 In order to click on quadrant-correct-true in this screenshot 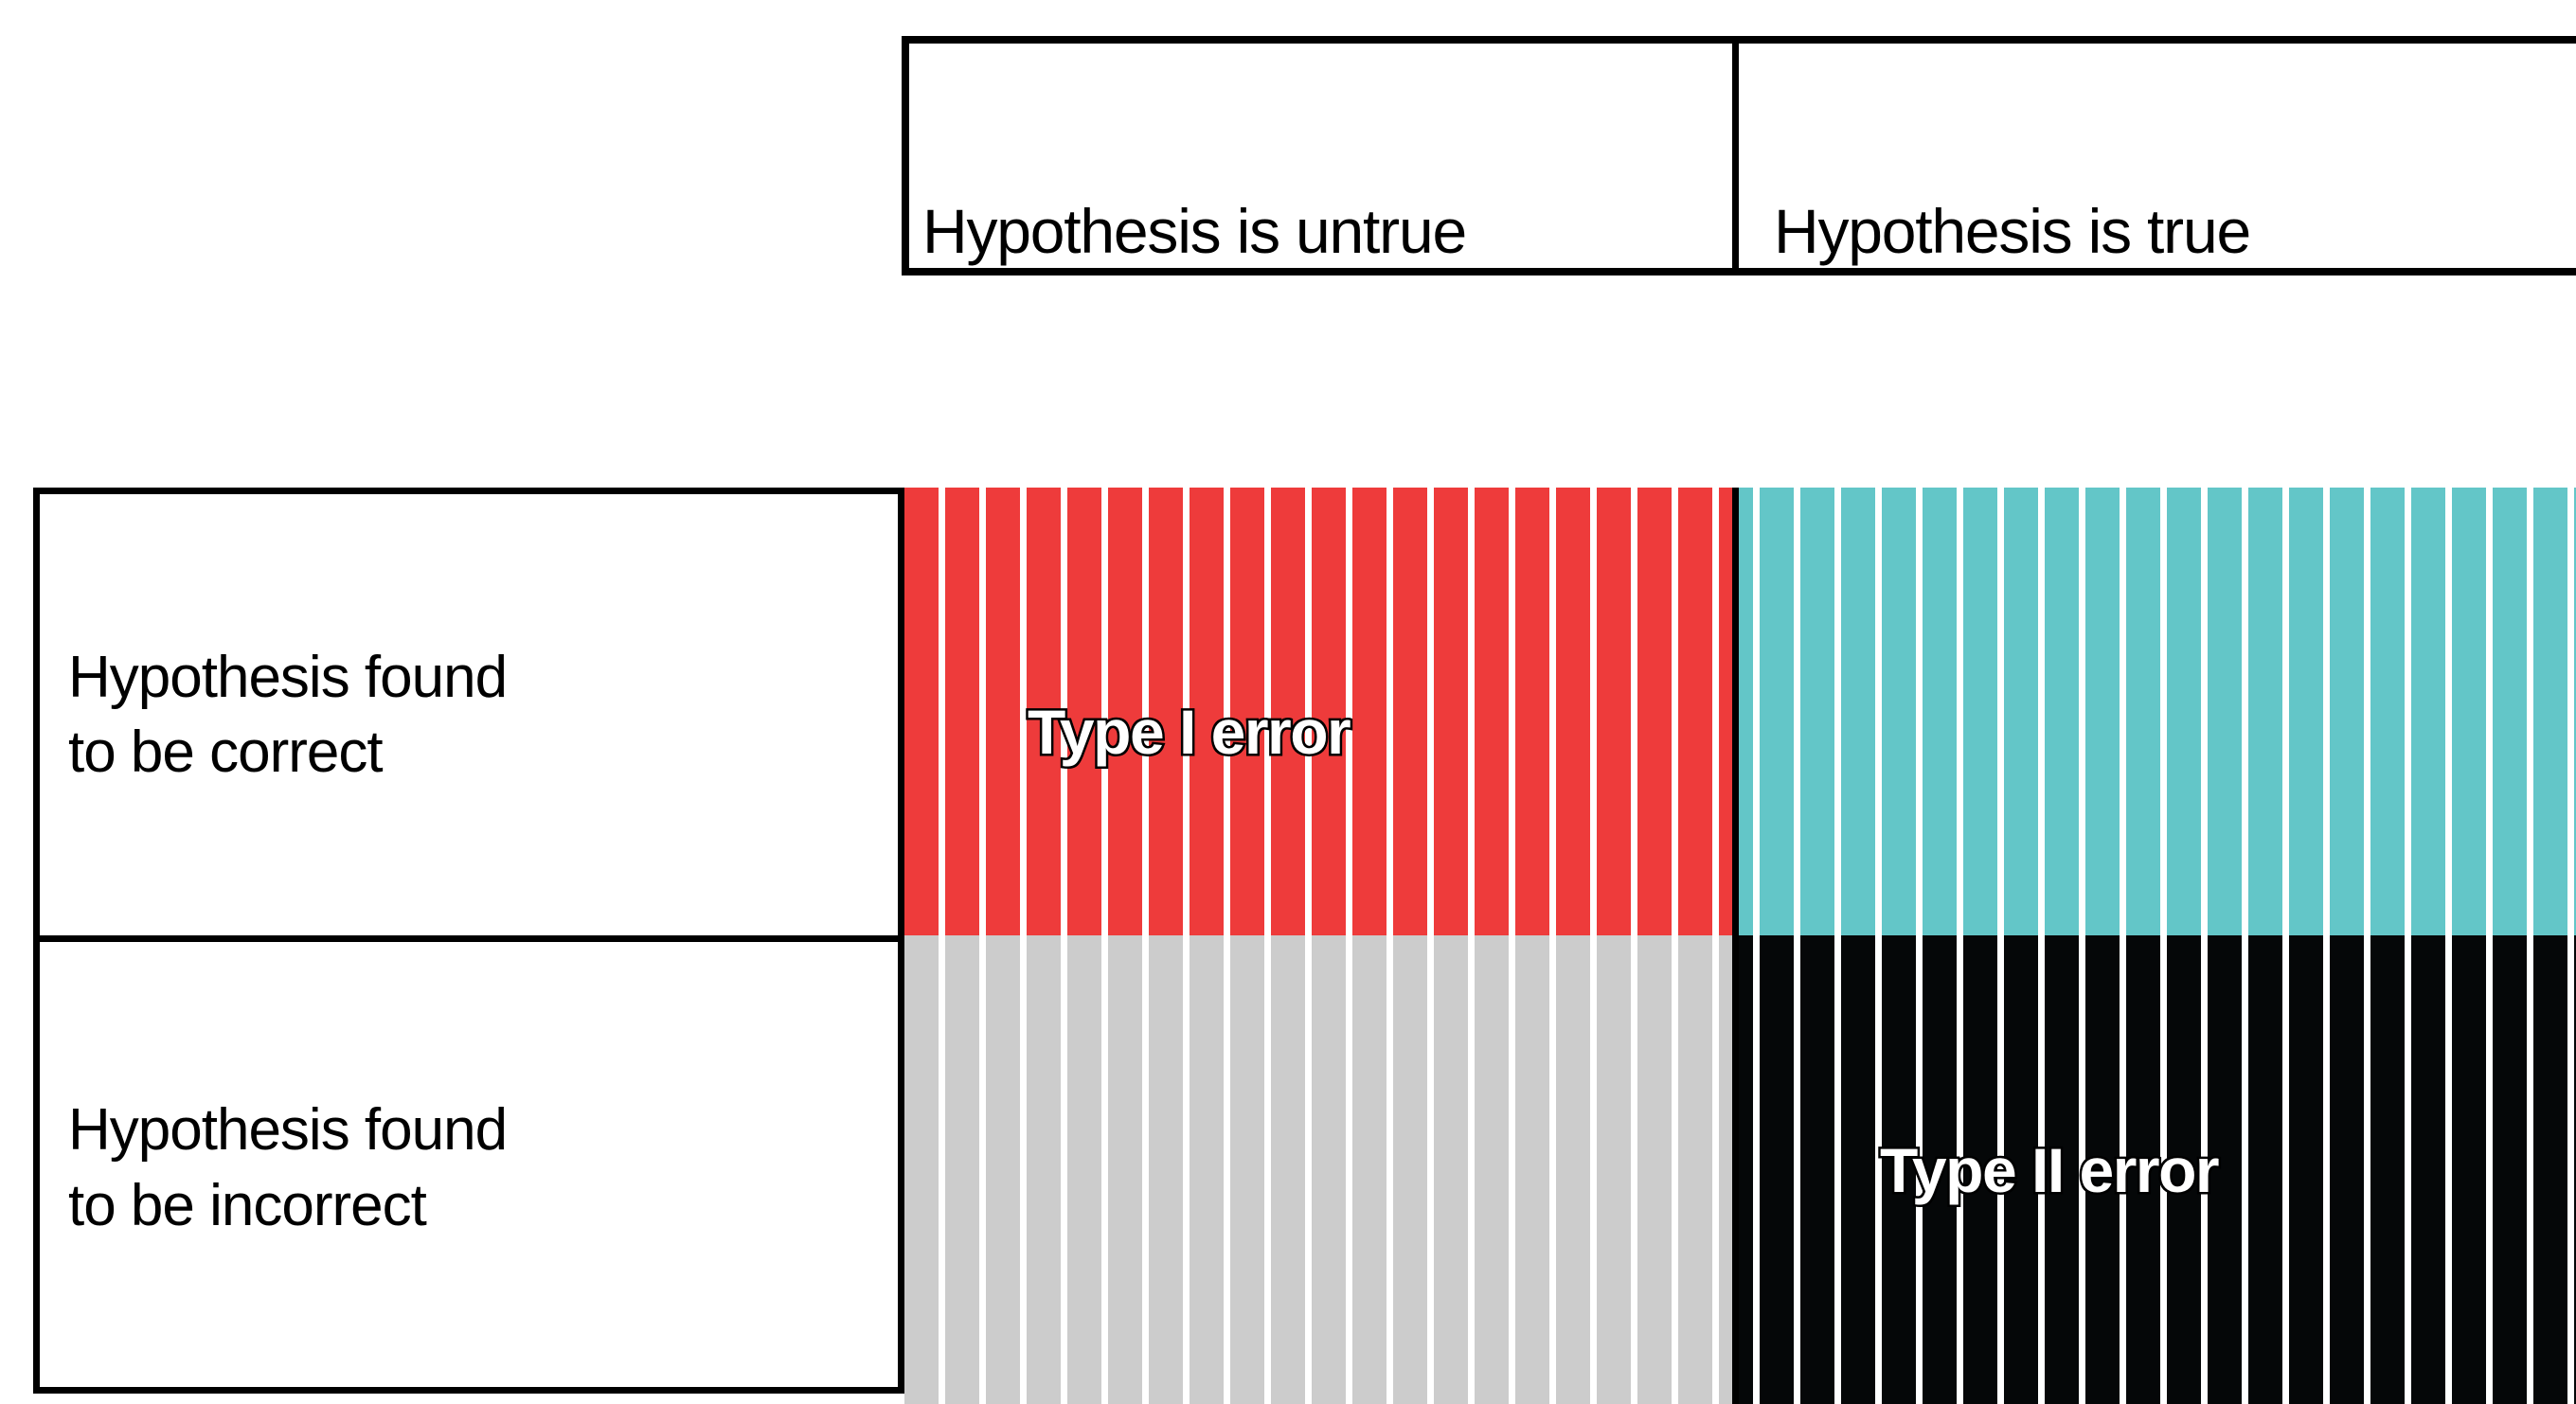, I will do `click(2156, 711)`.